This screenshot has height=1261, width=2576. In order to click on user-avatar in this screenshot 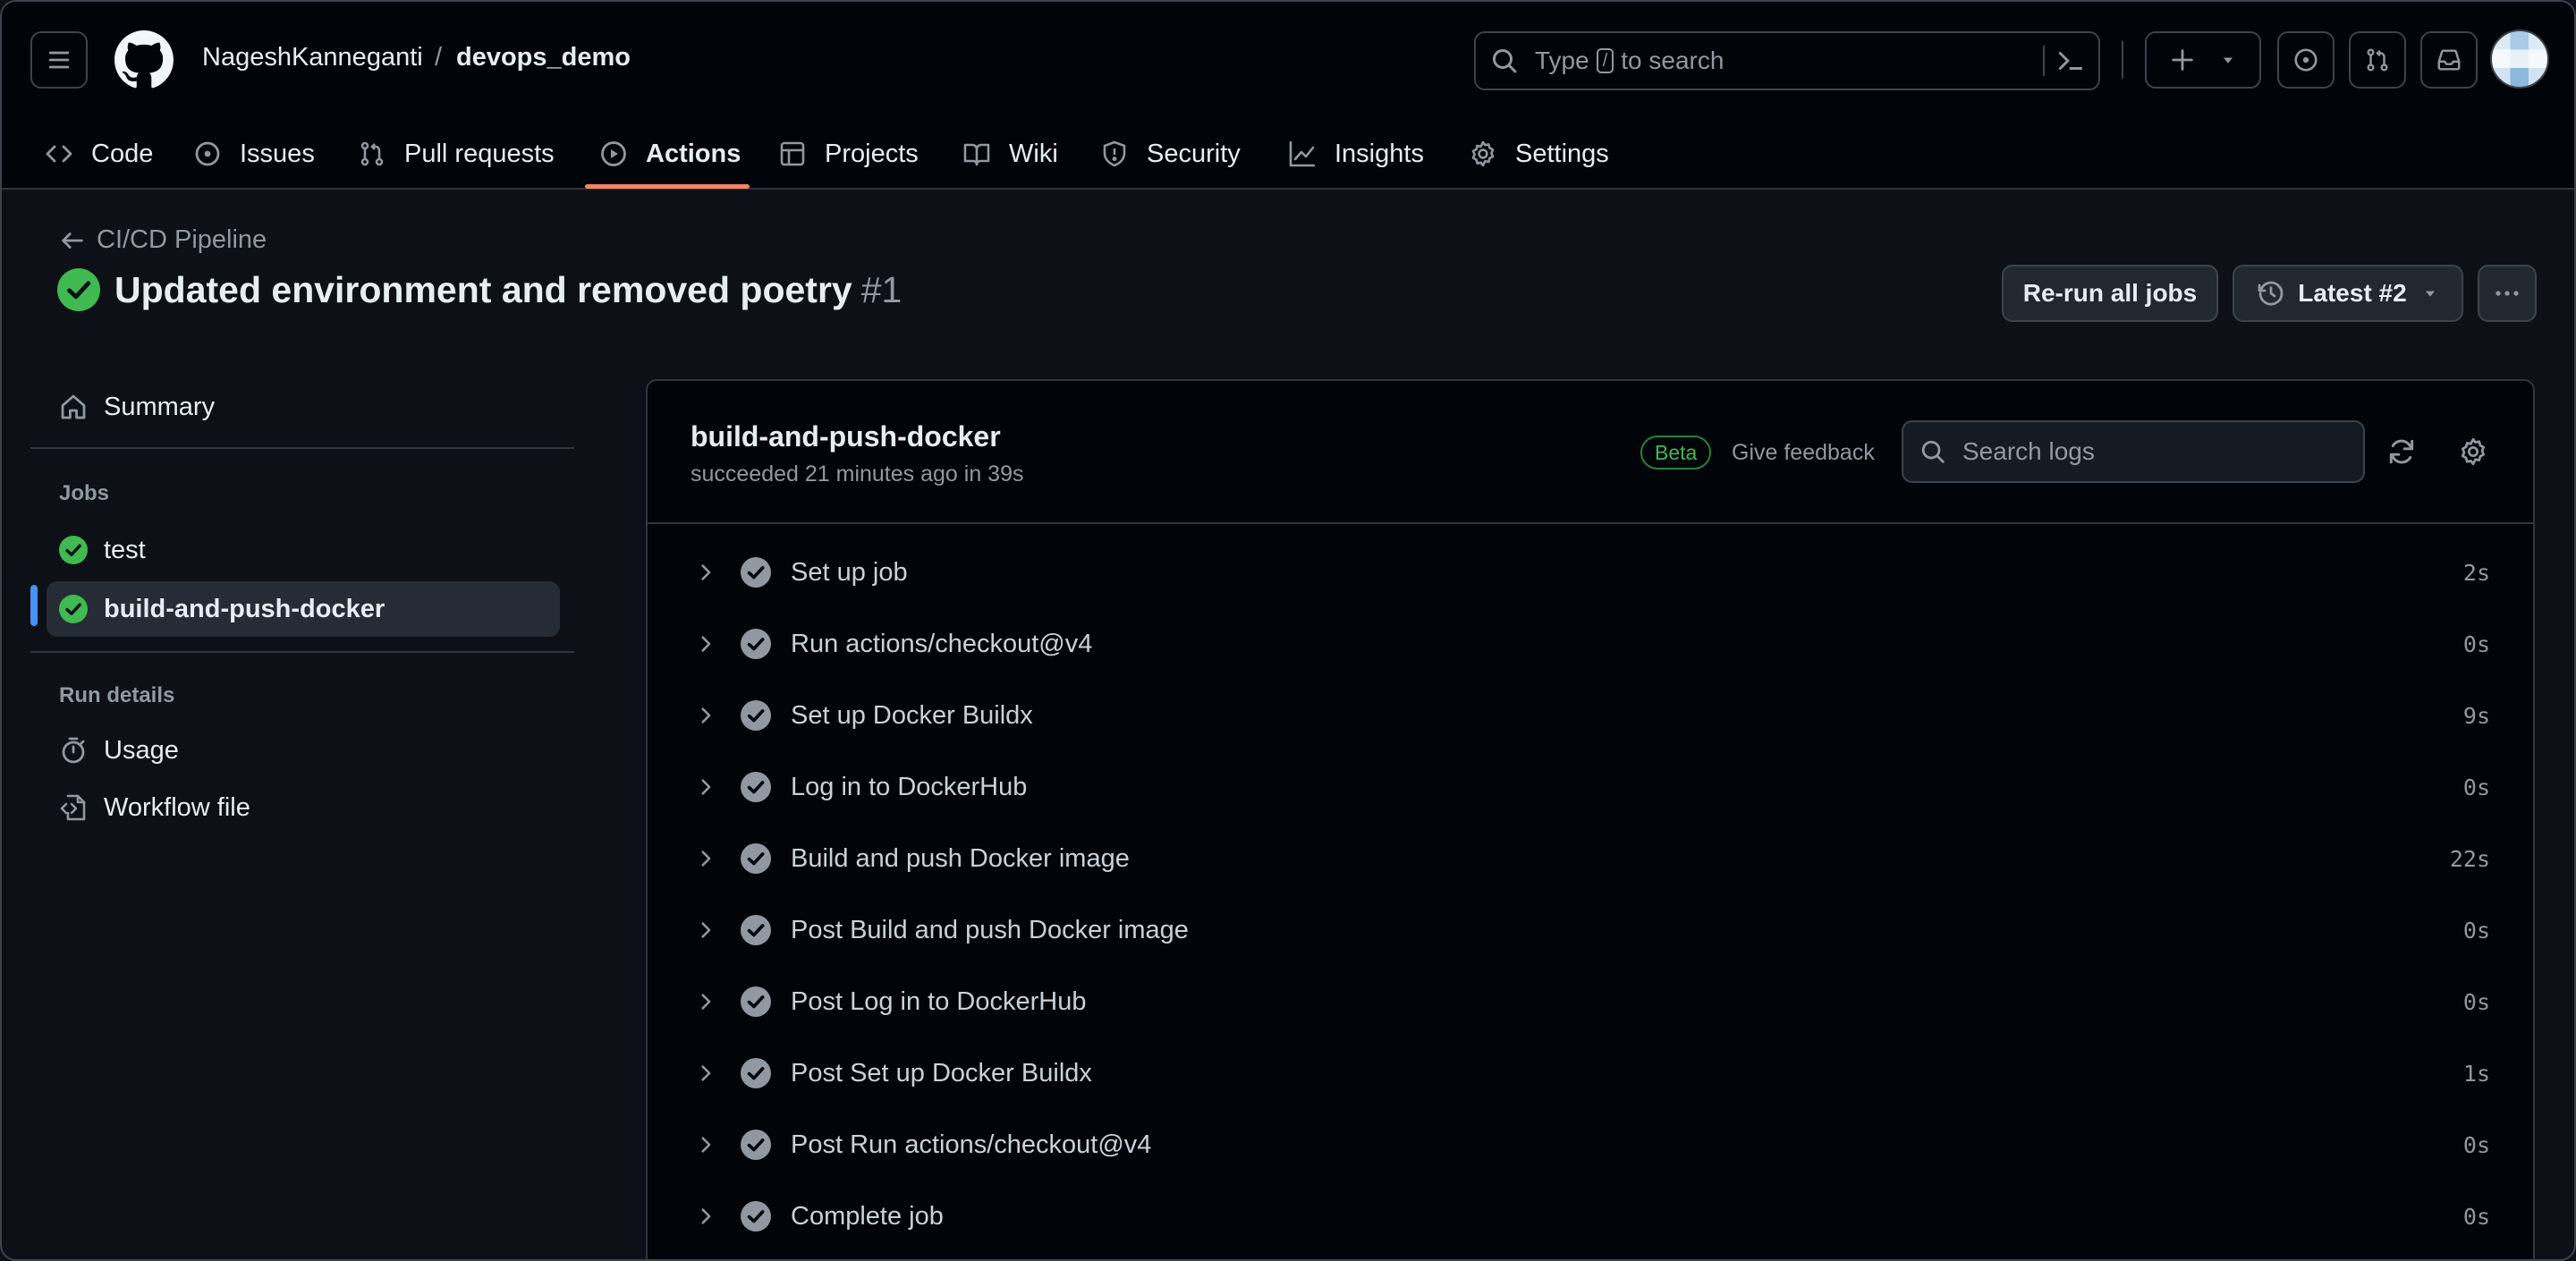, I will do `click(2519, 59)`.